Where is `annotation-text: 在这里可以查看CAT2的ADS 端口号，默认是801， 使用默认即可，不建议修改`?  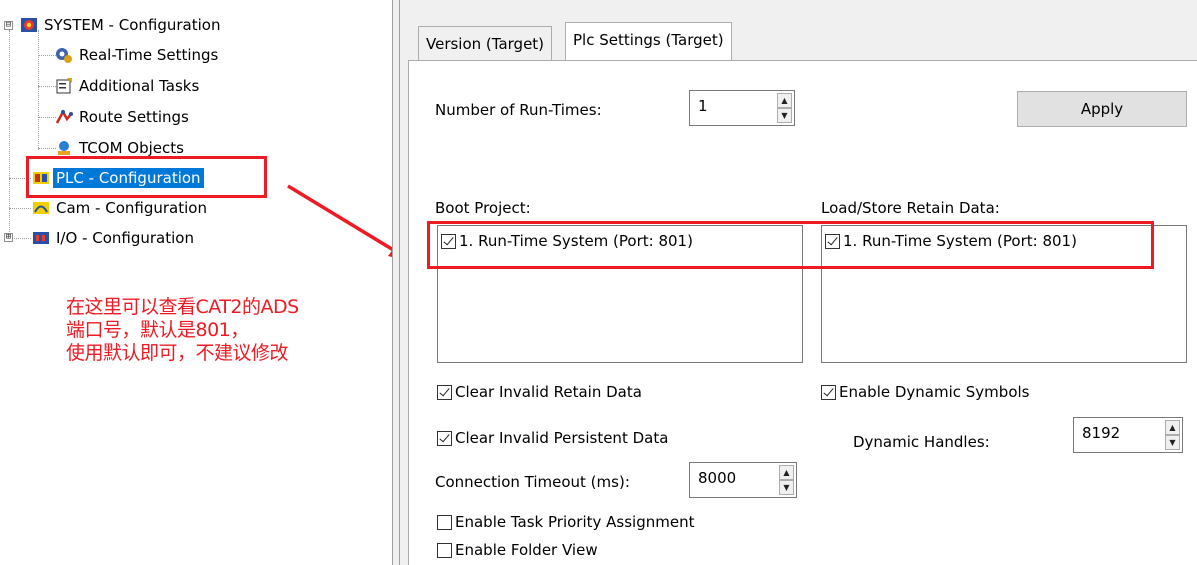 annotation-text: 在这里可以查看CAT2的ADS 端口号，默认是801， 使用默认即可，不建议修改 is located at coordinates (226, 330).